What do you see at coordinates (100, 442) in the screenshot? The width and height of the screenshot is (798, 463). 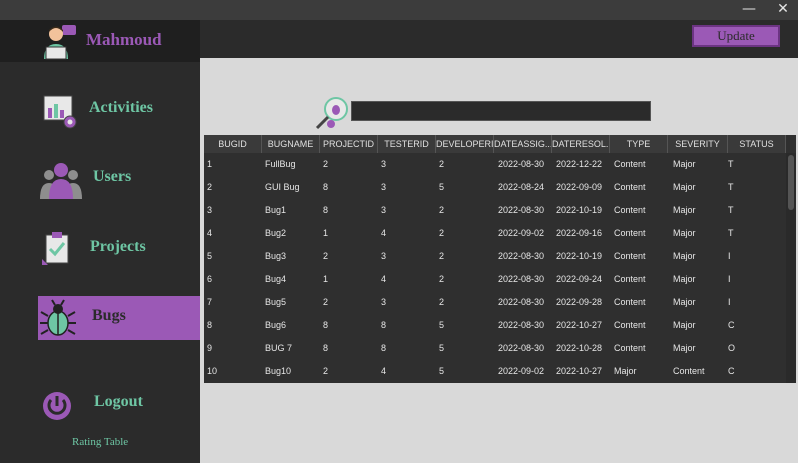 I see `rating-table-link: Rating Table` at bounding box center [100, 442].